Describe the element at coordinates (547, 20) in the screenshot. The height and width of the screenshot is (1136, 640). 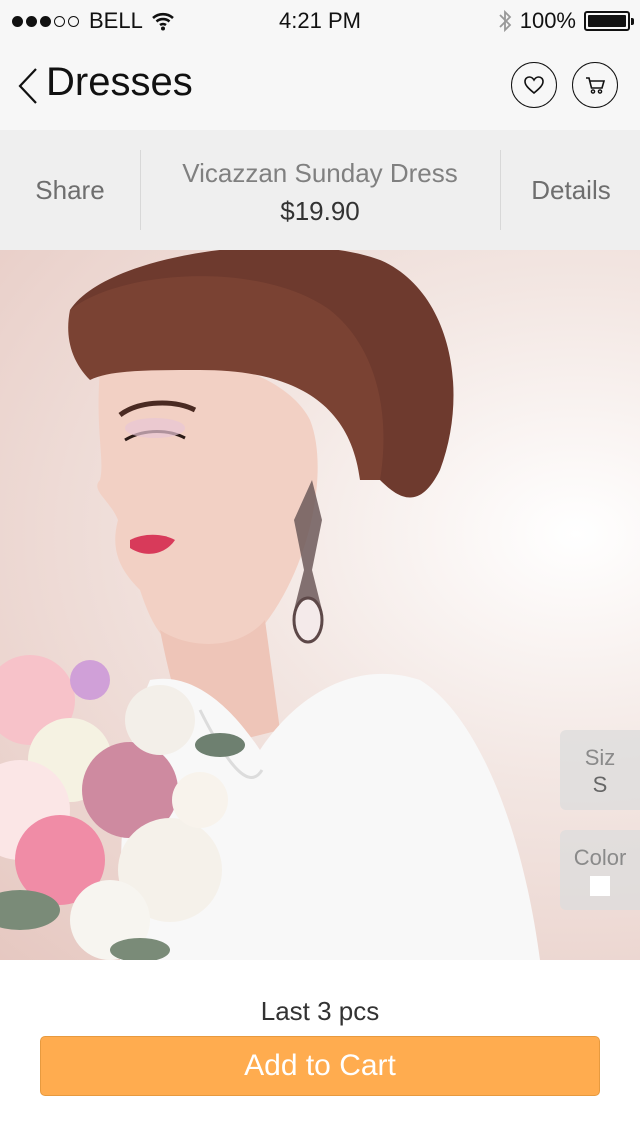
I see `battery-percentage: 100%` at that location.